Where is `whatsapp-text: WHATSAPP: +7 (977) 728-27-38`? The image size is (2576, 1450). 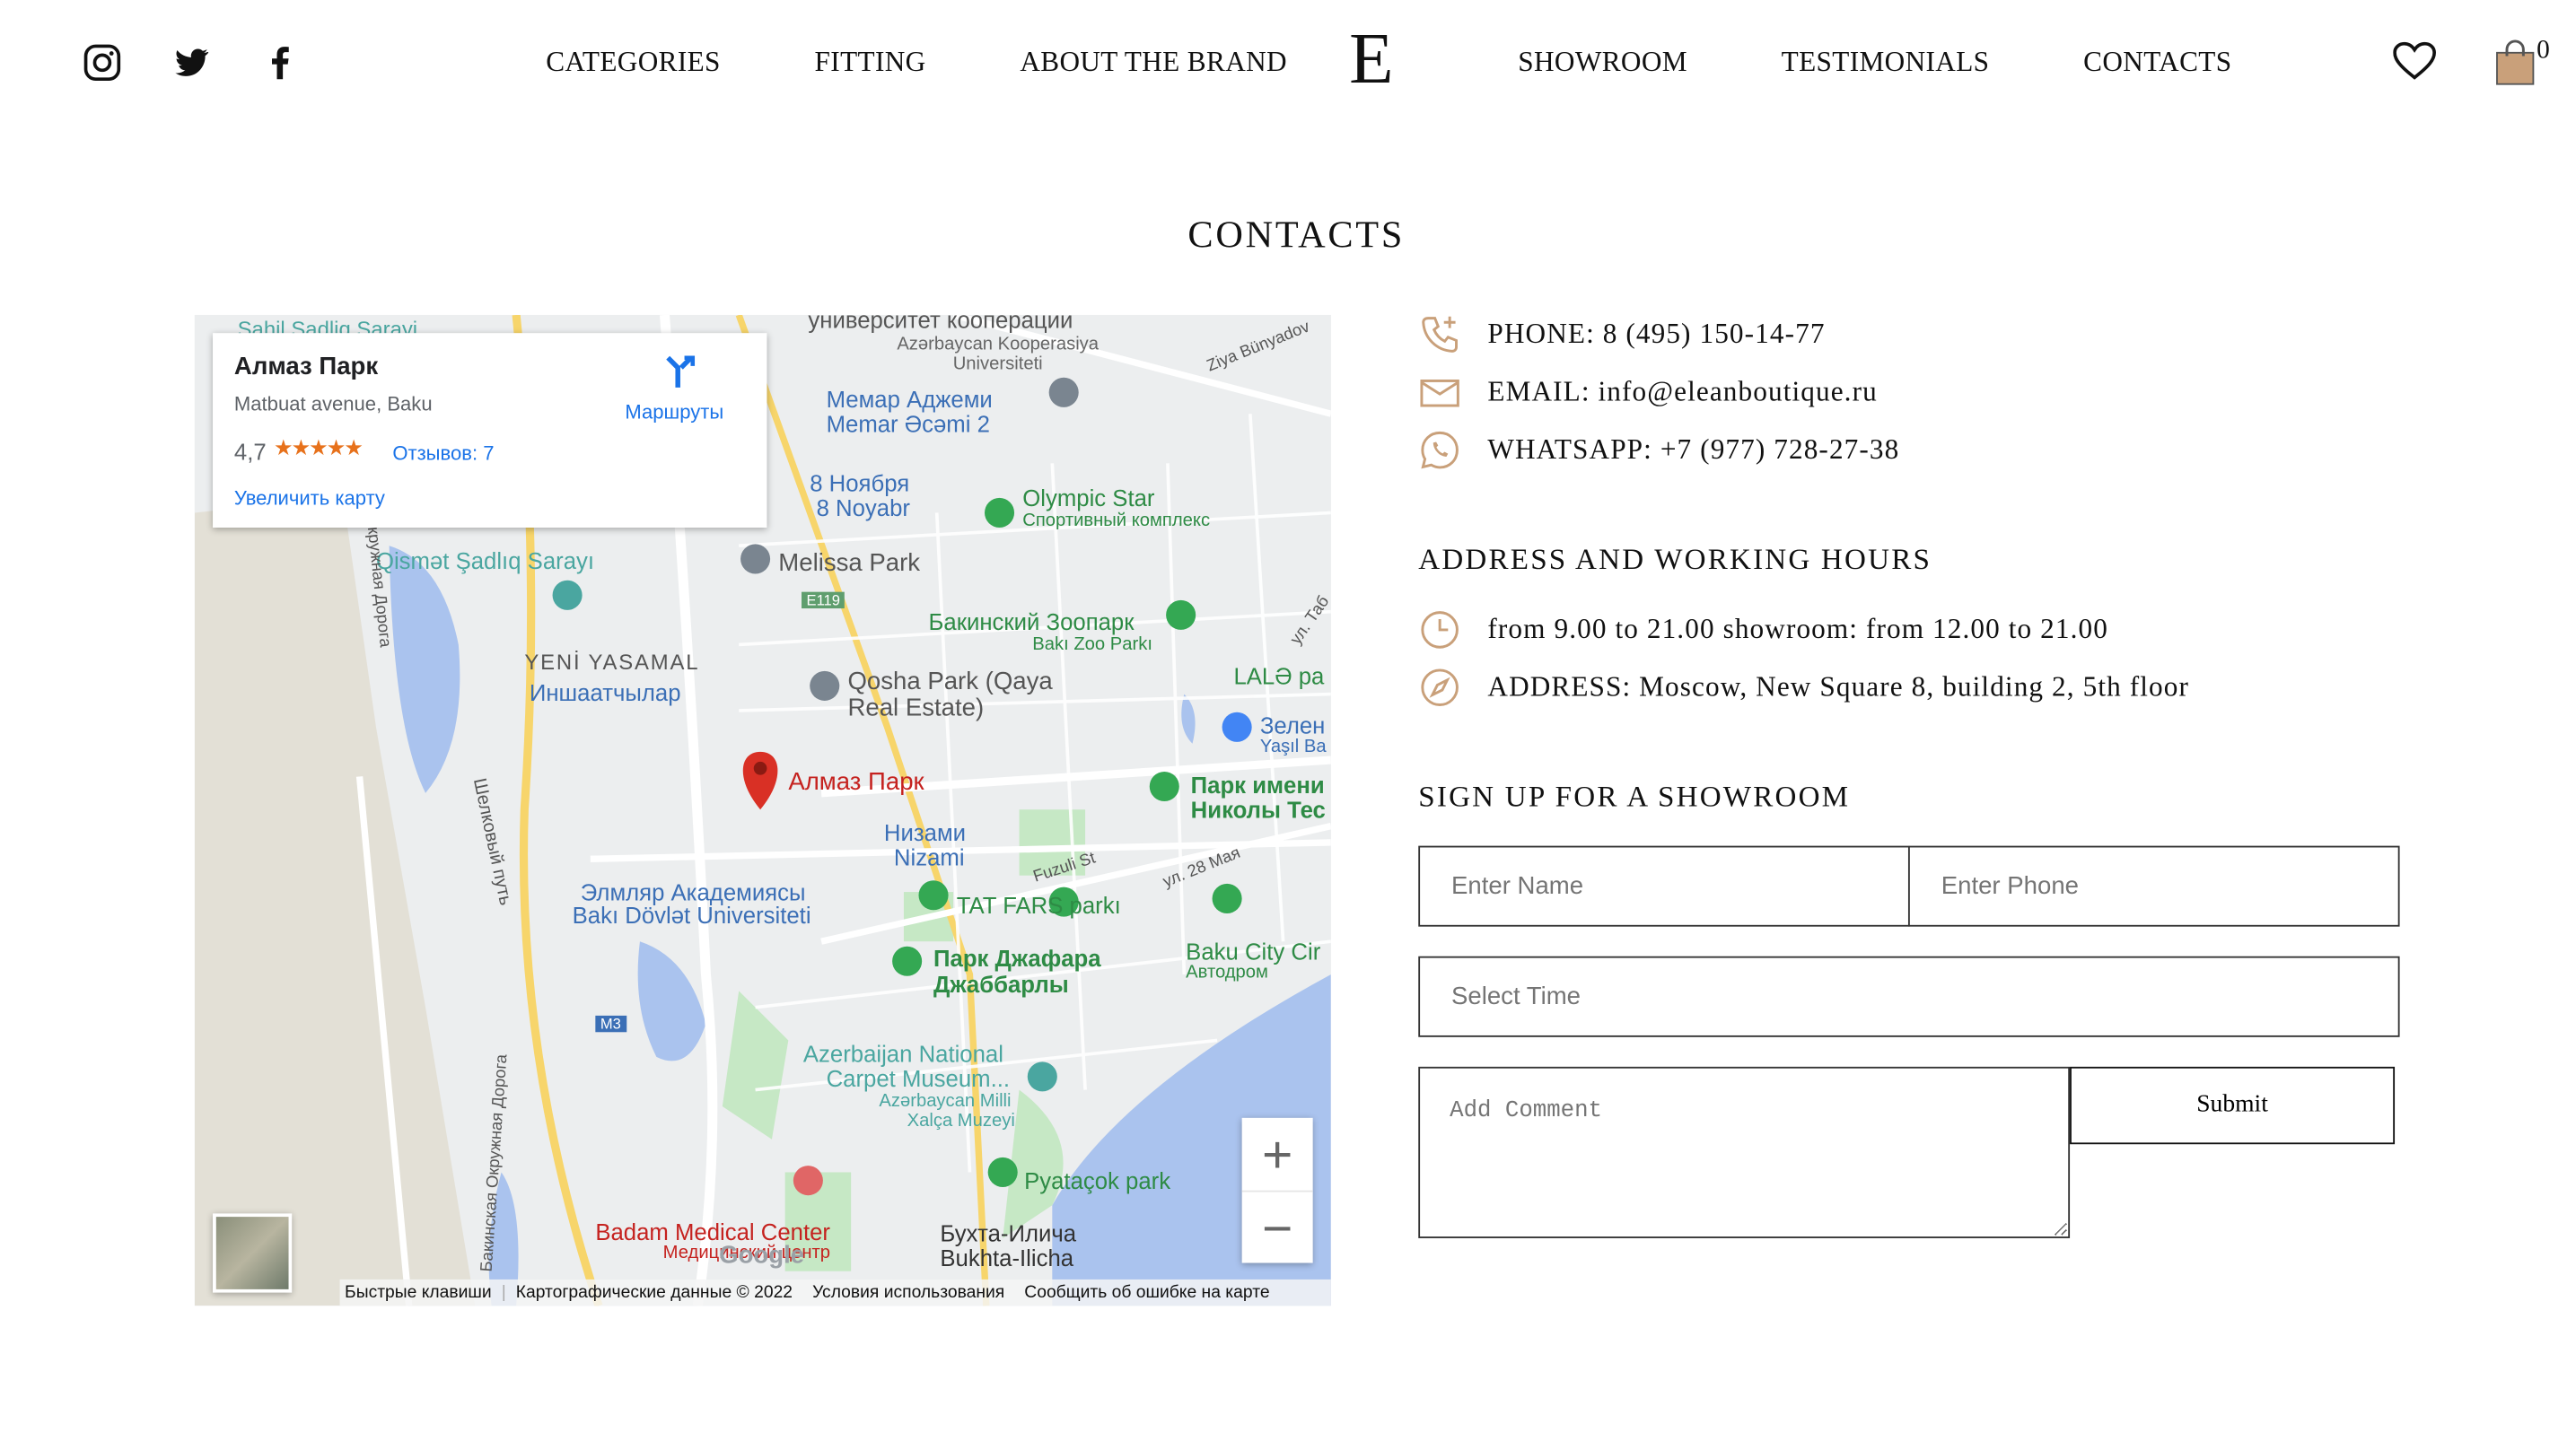 whatsapp-text: WHATSAPP: +7 (977) 728-27-38 is located at coordinates (1693, 450).